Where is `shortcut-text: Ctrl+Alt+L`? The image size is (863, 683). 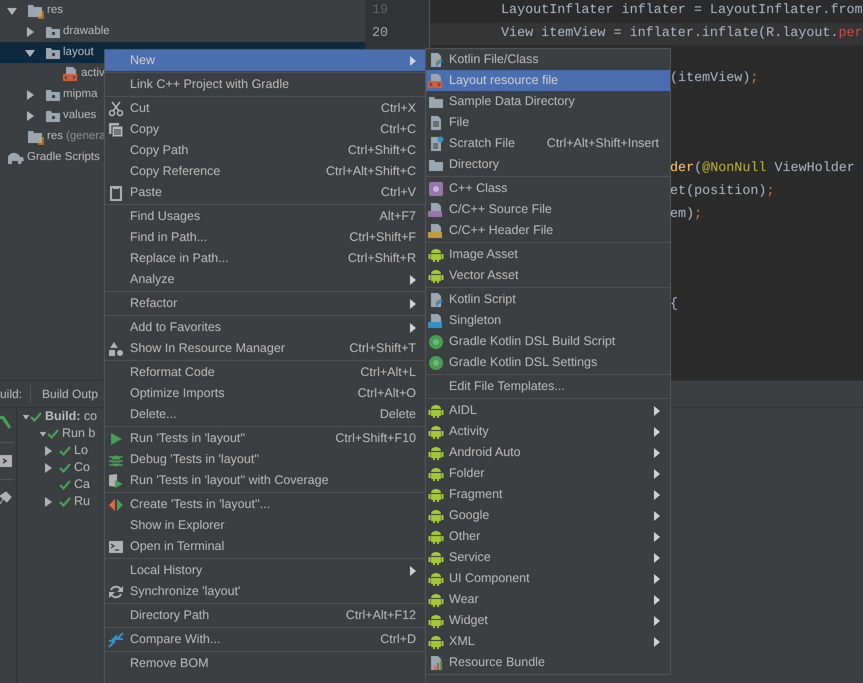
shortcut-text: Ctrl+Alt+L is located at coordinates (388, 373).